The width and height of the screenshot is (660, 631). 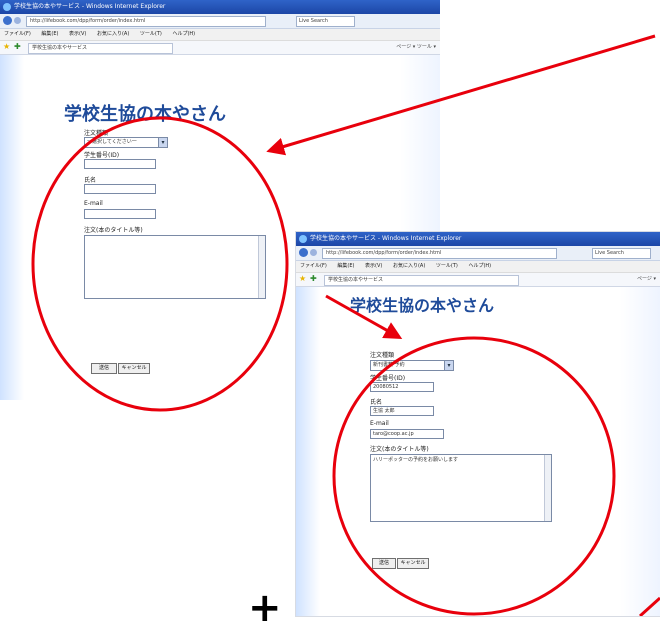 What do you see at coordinates (265, 608) in the screenshot?
I see `plus-symbol: +` at bounding box center [265, 608].